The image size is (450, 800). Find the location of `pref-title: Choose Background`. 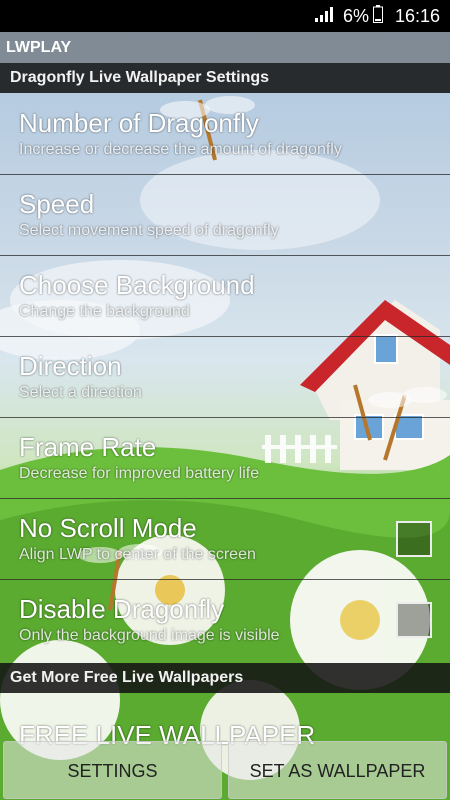

pref-title: Choose Background is located at coordinates (137, 285).